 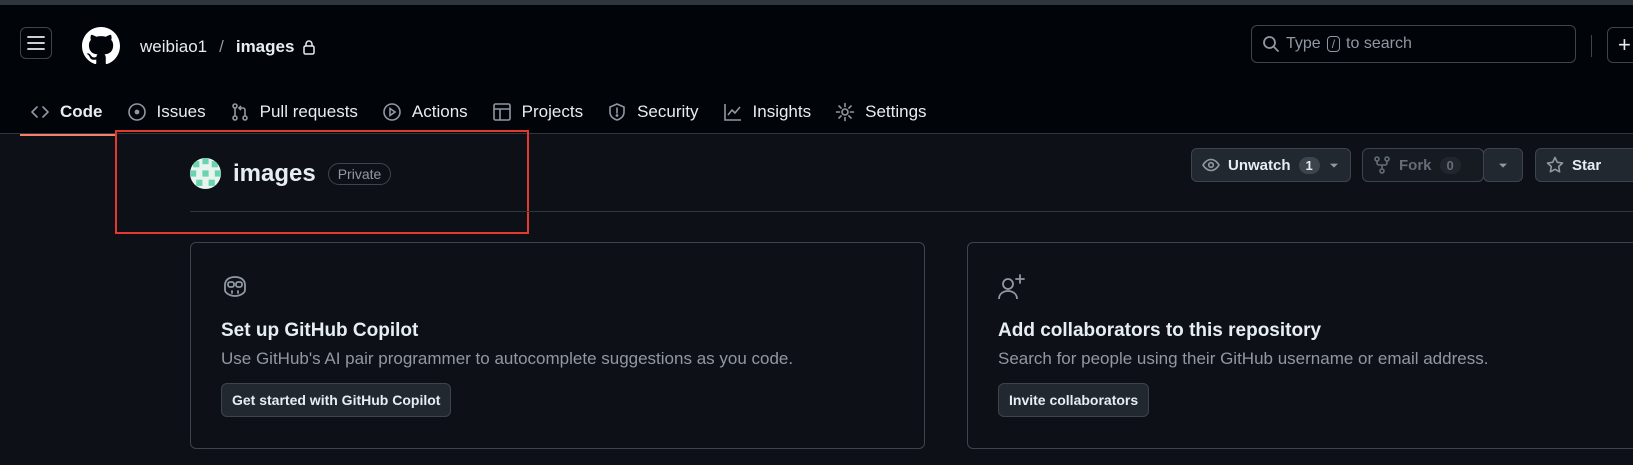 What do you see at coordinates (1271, 44) in the screenshot?
I see `search-icon` at bounding box center [1271, 44].